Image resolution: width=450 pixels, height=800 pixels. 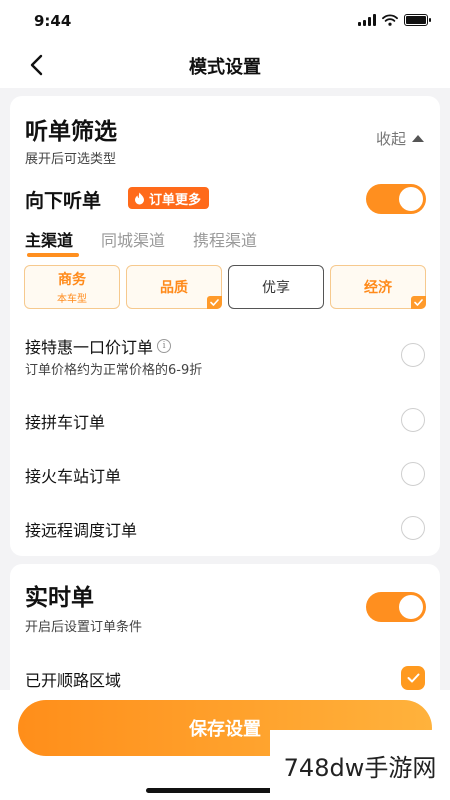 I want to click on option-remote-dispatch-label: 接远程调度订单, so click(x=81, y=530).